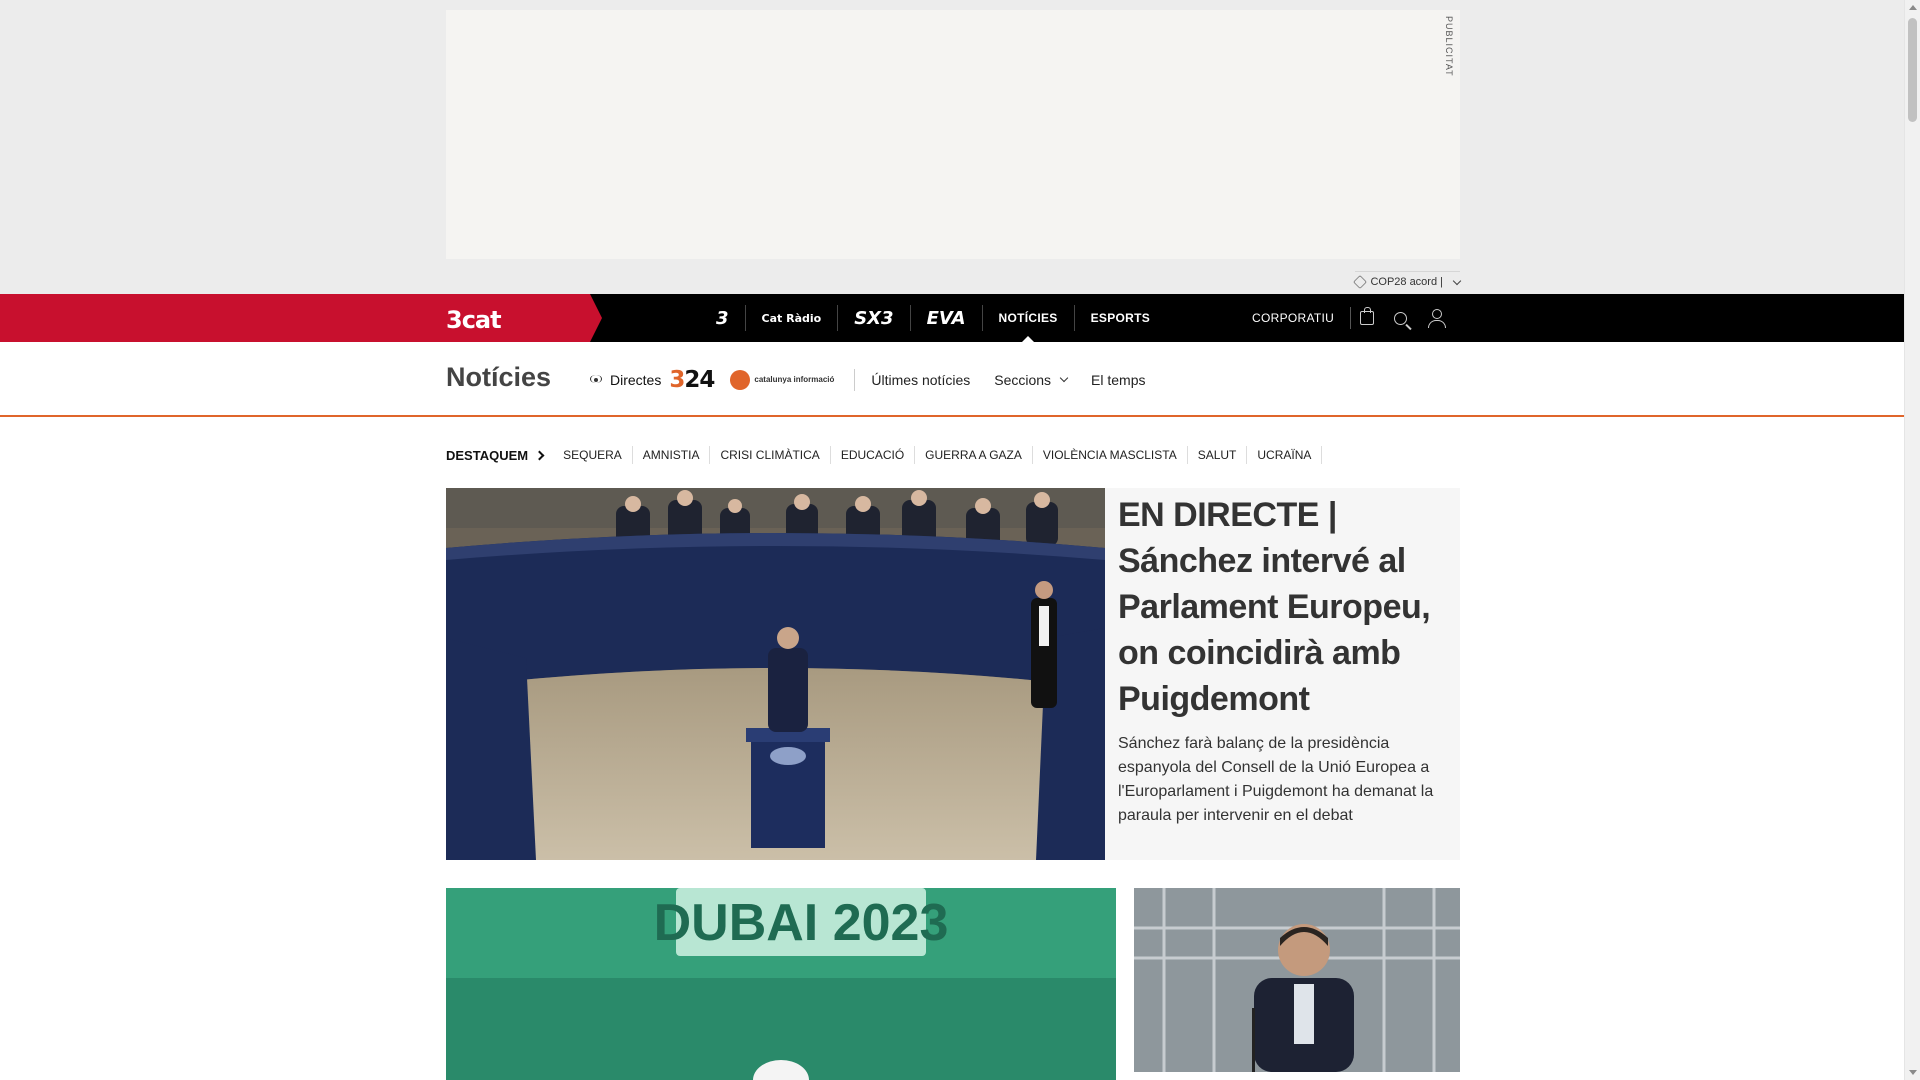  I want to click on logo-324: 324, so click(692, 379).